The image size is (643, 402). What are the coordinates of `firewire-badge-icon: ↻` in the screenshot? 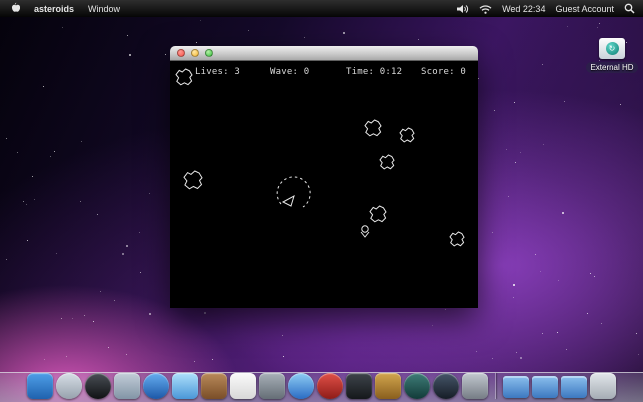 It's located at (612, 48).